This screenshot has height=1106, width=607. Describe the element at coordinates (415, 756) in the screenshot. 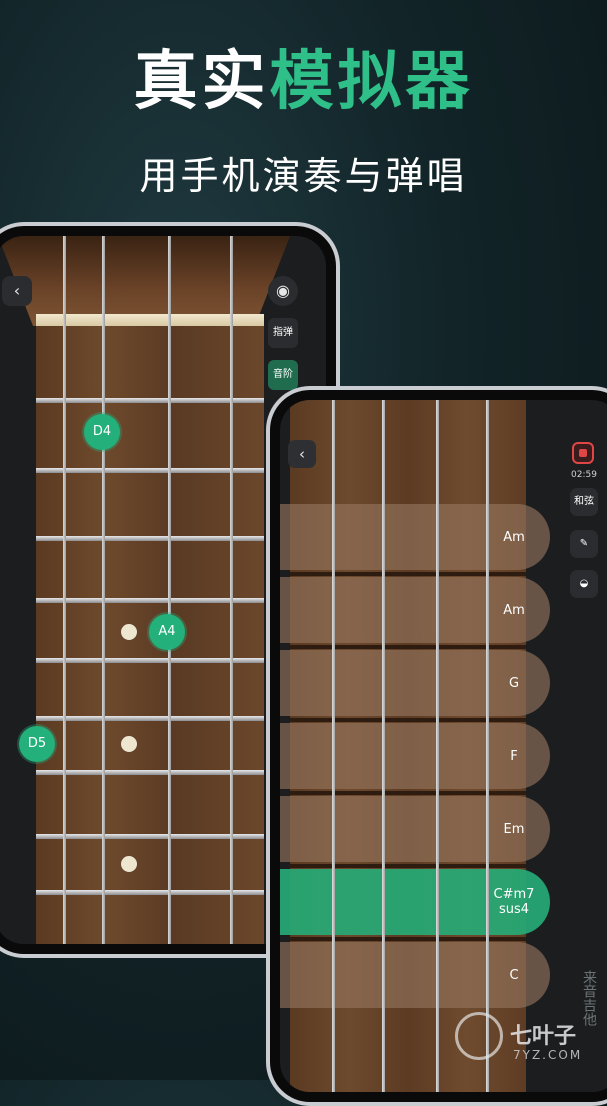

I see `chord-row: F` at that location.